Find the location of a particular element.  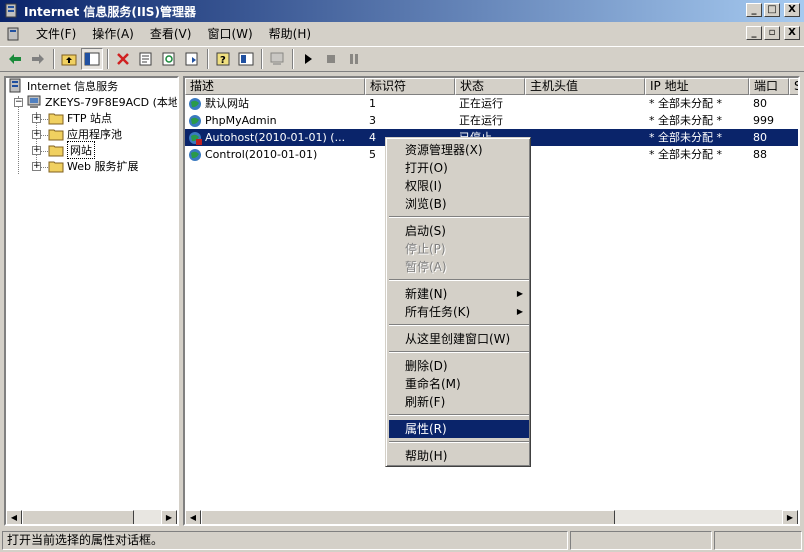

col-s: S is located at coordinates (793, 86).